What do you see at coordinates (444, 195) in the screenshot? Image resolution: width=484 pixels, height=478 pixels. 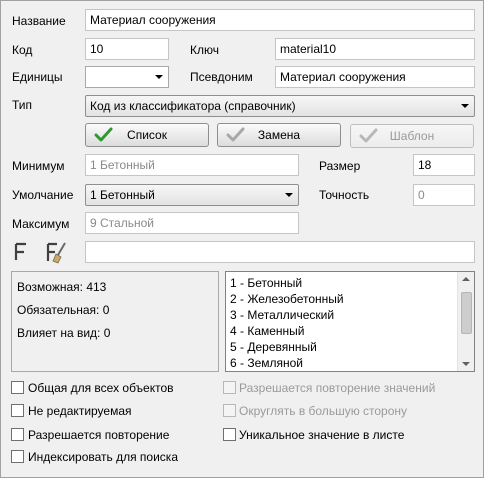 I see `precision-input: 0` at bounding box center [444, 195].